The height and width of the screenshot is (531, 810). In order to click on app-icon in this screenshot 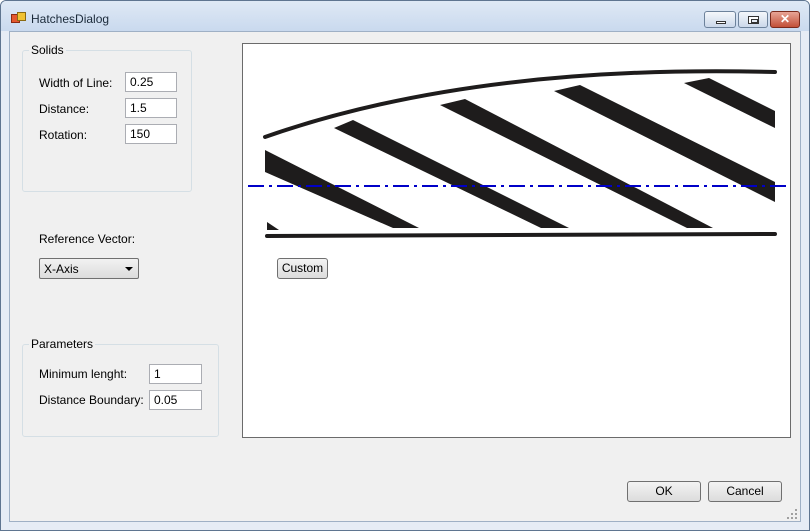, I will do `click(18, 18)`.